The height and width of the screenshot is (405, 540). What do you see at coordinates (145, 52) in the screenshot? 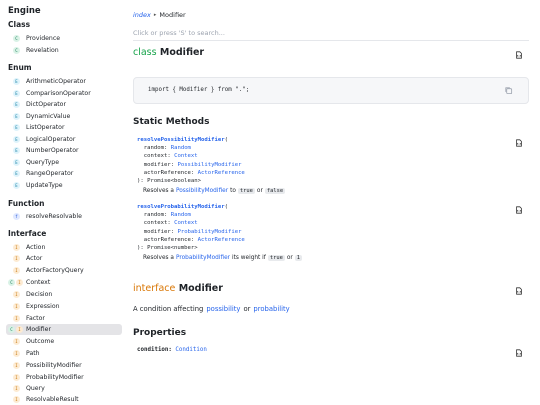
I see `class-keyword: class` at bounding box center [145, 52].